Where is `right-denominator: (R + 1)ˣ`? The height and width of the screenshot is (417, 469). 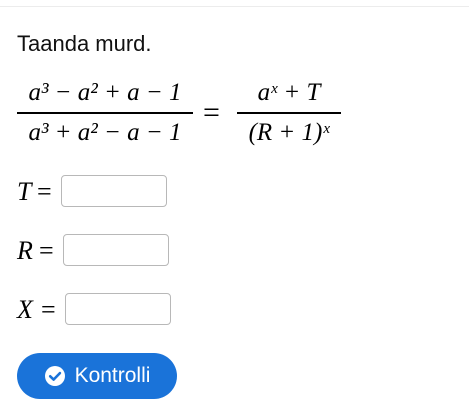 right-denominator: (R + 1)ˣ is located at coordinates (289, 132).